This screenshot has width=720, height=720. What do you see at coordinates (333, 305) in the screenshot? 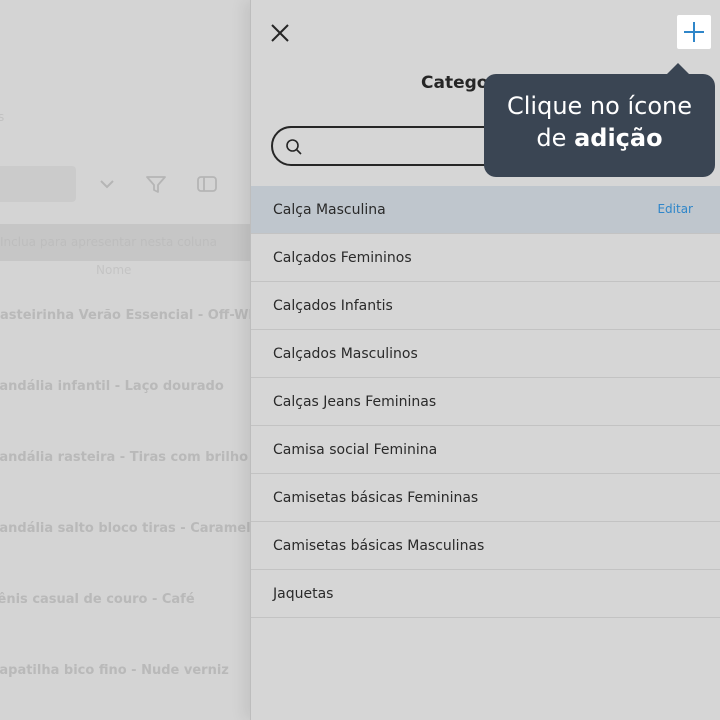
I see `category-label: Calçados Infantis` at bounding box center [333, 305].